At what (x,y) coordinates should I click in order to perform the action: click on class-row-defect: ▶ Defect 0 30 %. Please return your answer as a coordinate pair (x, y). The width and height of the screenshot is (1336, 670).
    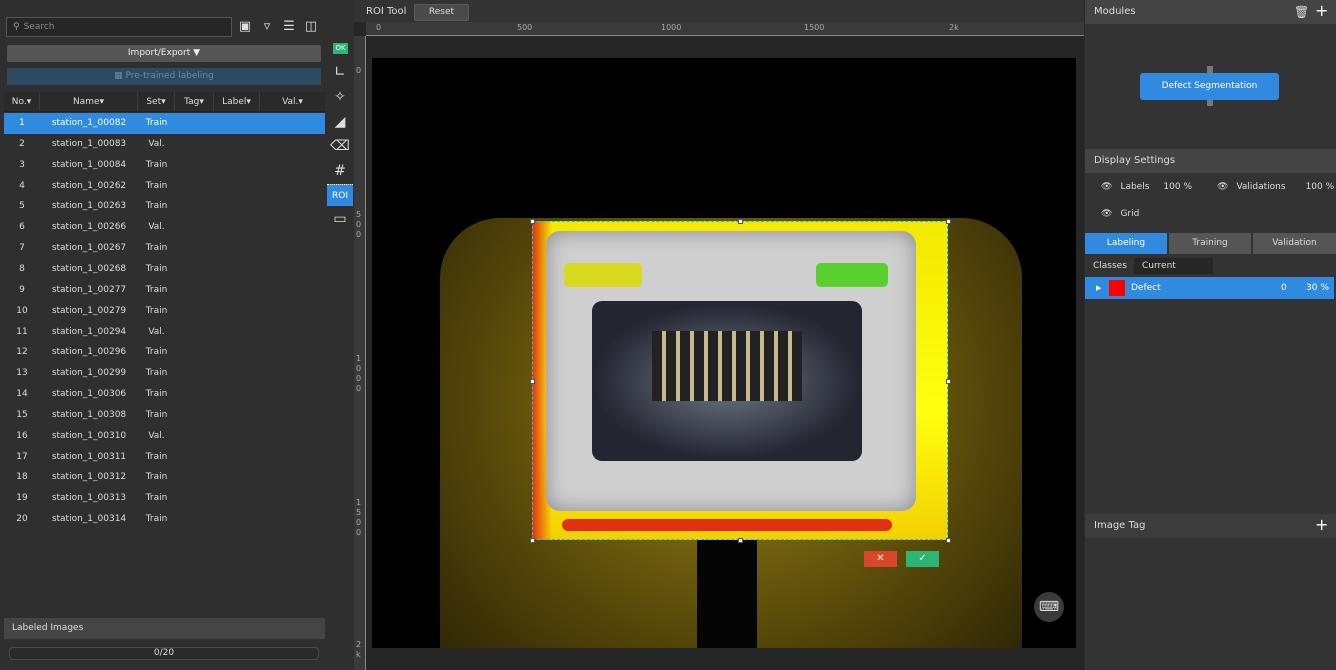
    Looking at the image, I should click on (1209, 288).